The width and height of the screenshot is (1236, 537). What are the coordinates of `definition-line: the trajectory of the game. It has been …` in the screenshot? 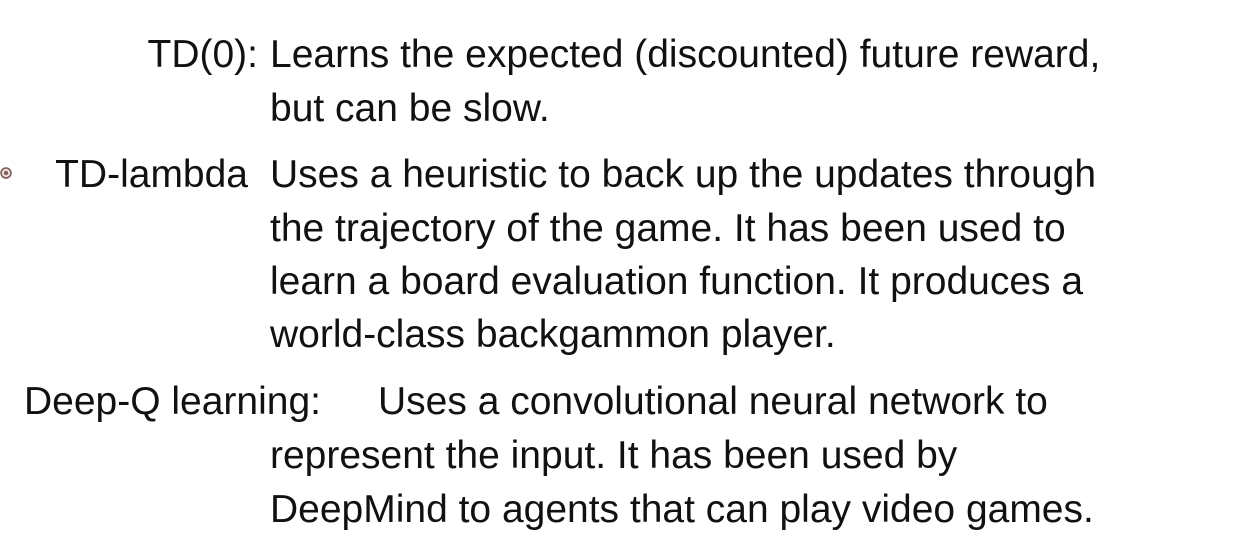 It's located at (668, 228).